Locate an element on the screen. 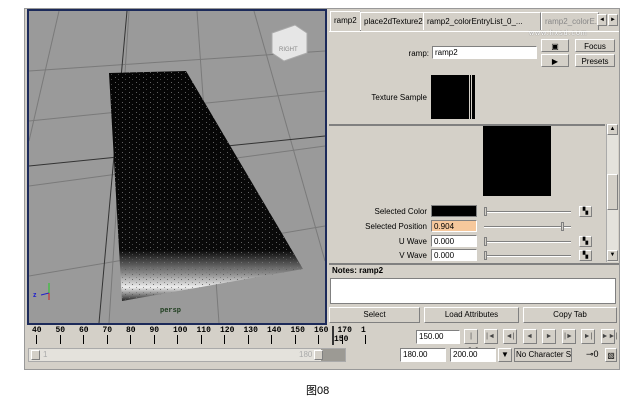 The image size is (640, 416). attributes-scrollbar: ▲ ▼ is located at coordinates (612, 193).